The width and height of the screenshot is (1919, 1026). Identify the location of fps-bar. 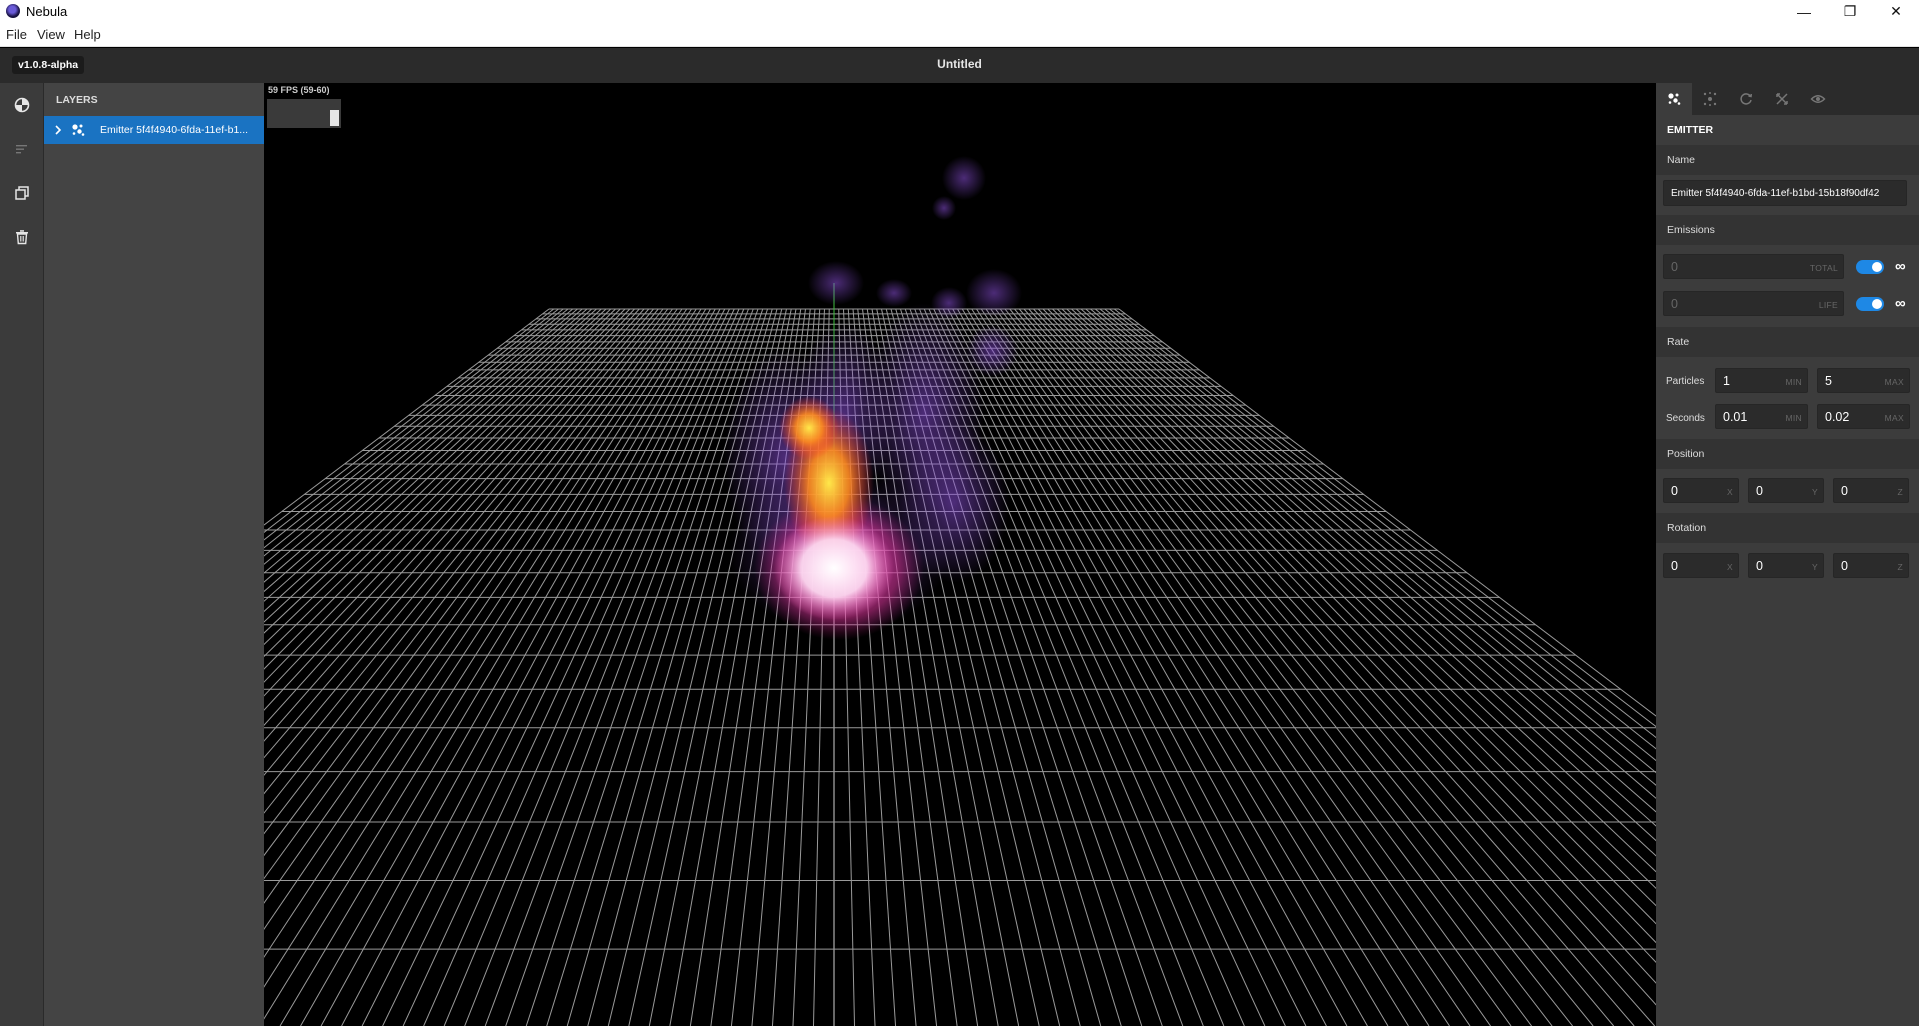
(334, 118).